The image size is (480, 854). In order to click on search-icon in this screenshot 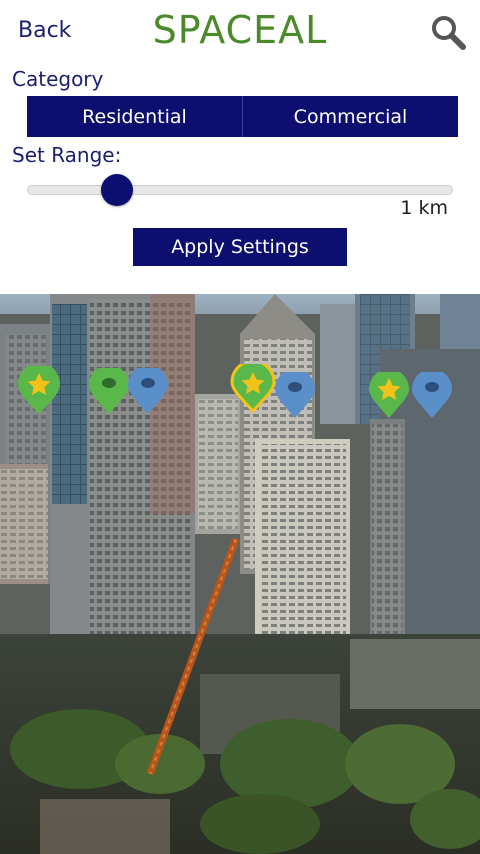, I will do `click(449, 33)`.